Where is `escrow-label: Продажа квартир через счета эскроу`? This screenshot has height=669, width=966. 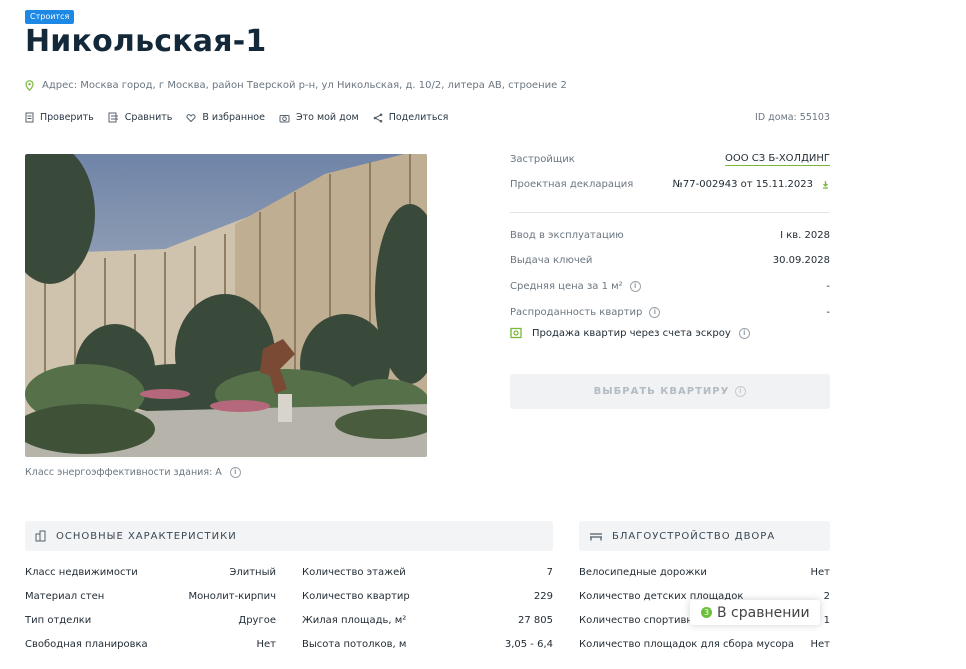
escrow-label: Продажа квартир через счета эскроу is located at coordinates (631, 333).